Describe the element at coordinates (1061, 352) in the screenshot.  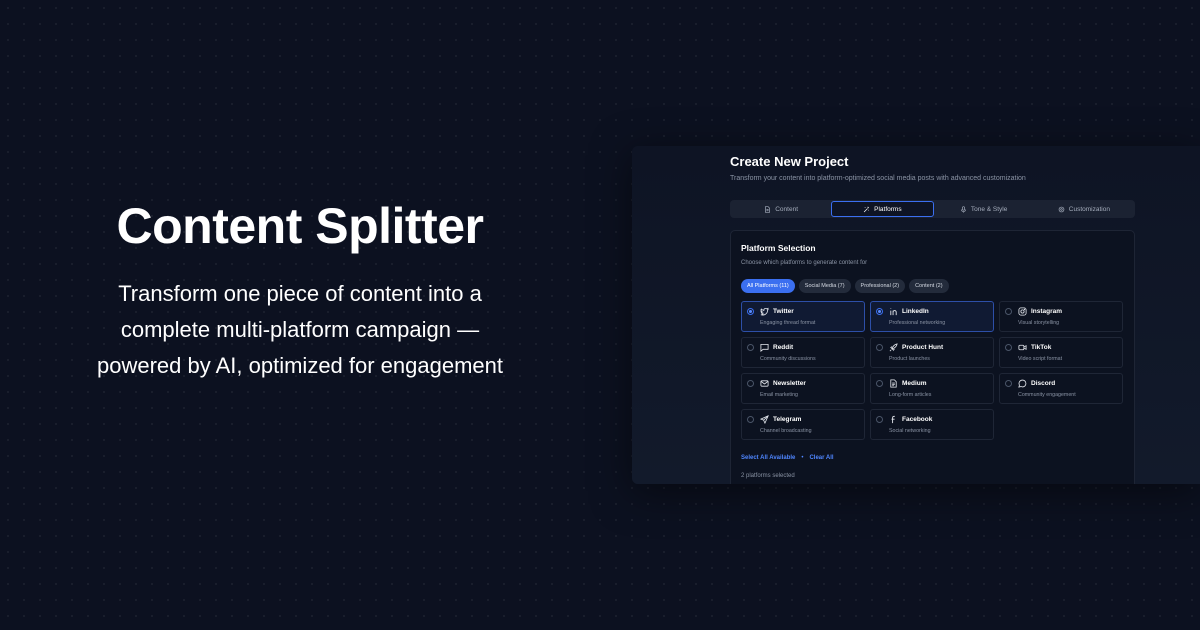
I see `platform-card-tiktok: TikTok Video script format` at that location.